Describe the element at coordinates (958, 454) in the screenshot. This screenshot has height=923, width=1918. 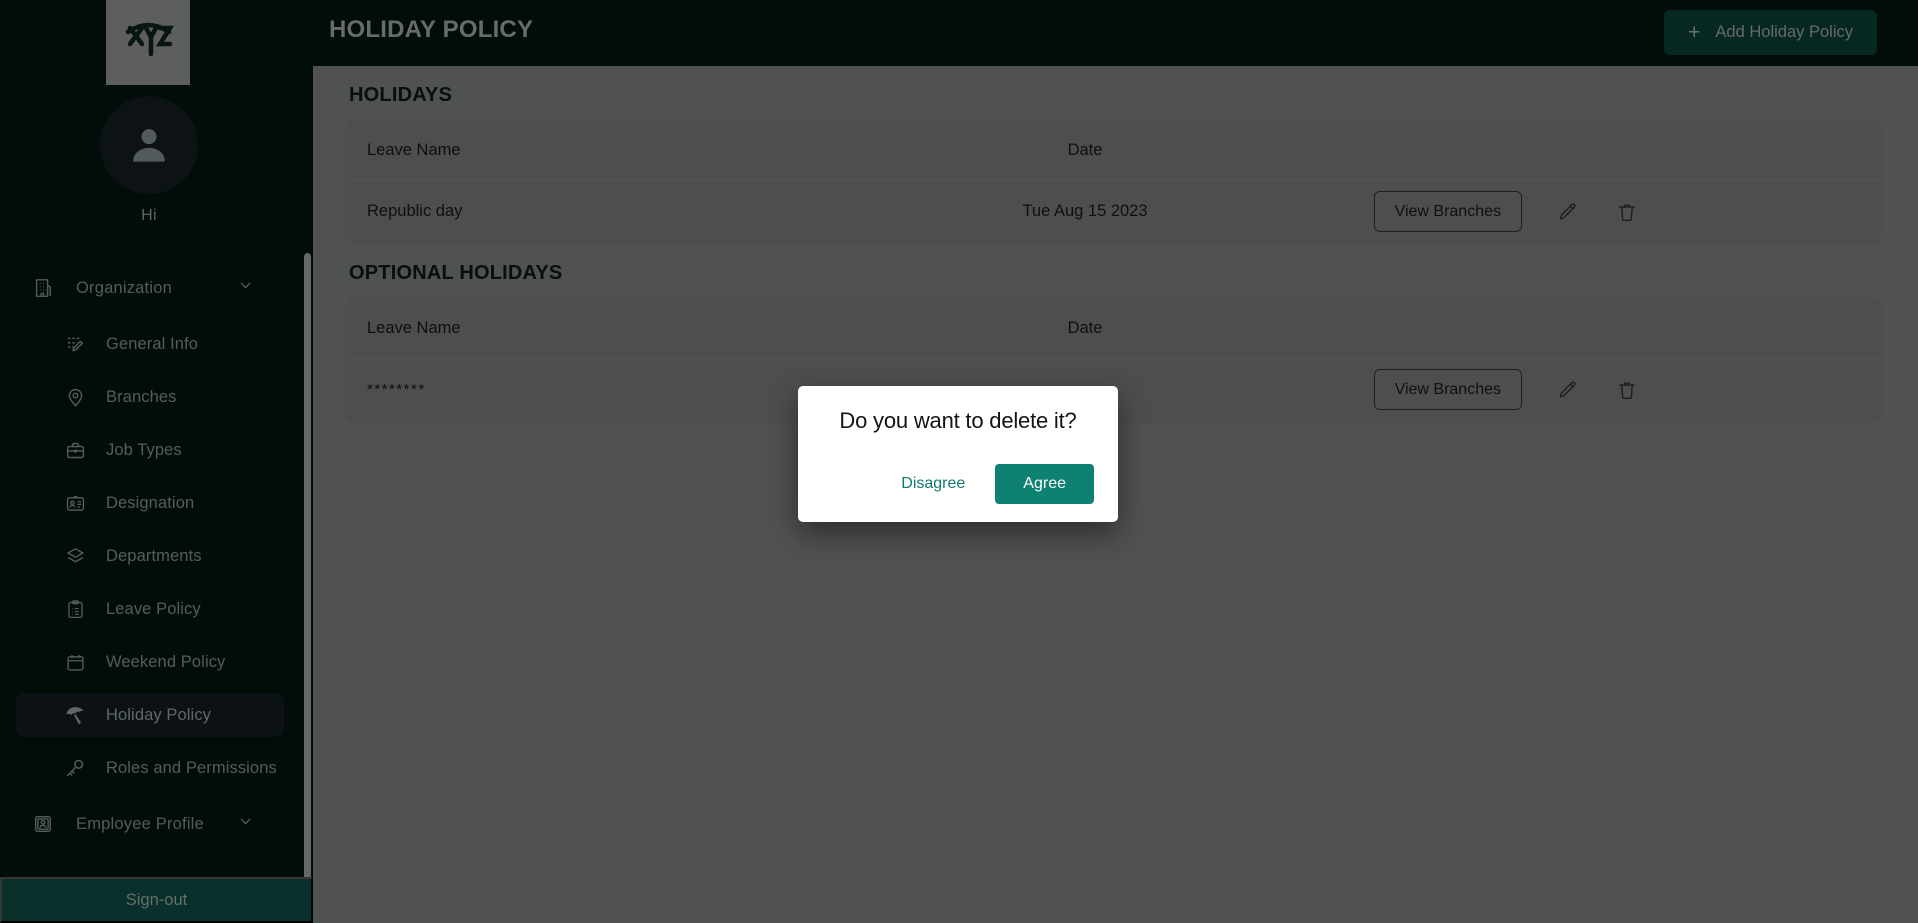
I see `delete-confirm-dialog: Do you want to delete it? Disagree Agree` at that location.